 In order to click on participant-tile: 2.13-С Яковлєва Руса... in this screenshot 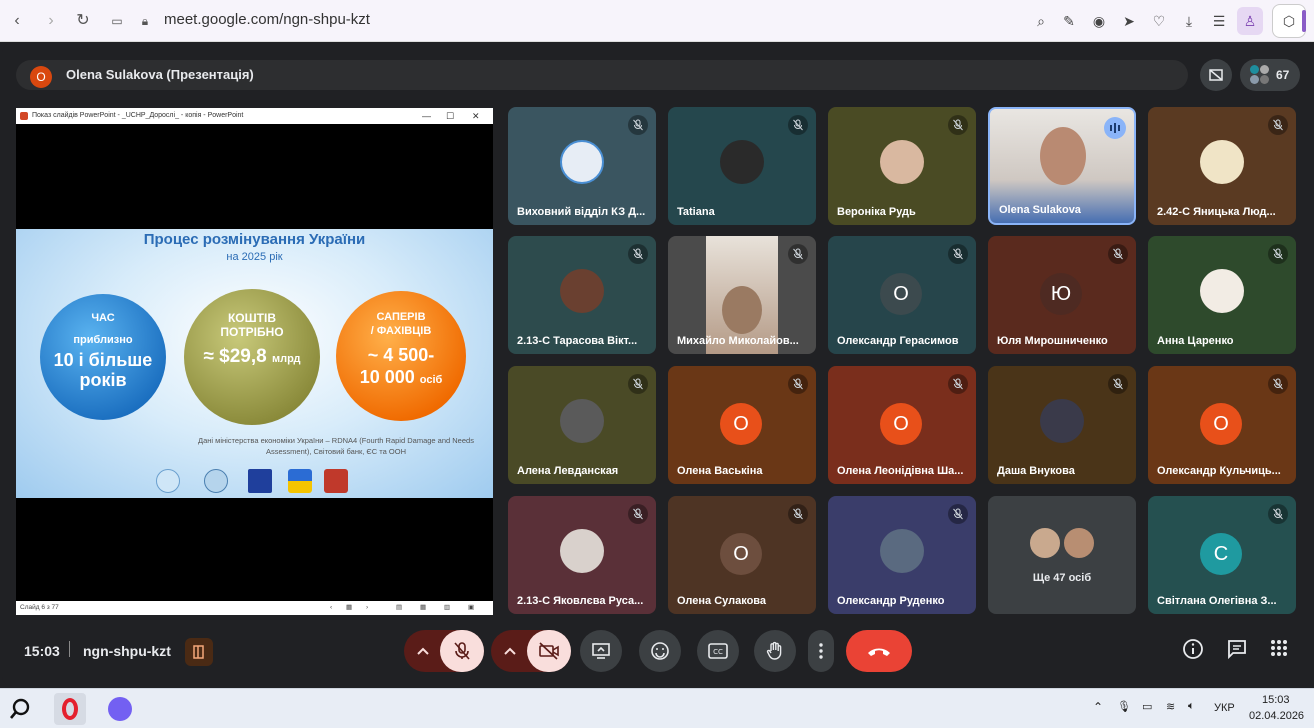, I will do `click(582, 555)`.